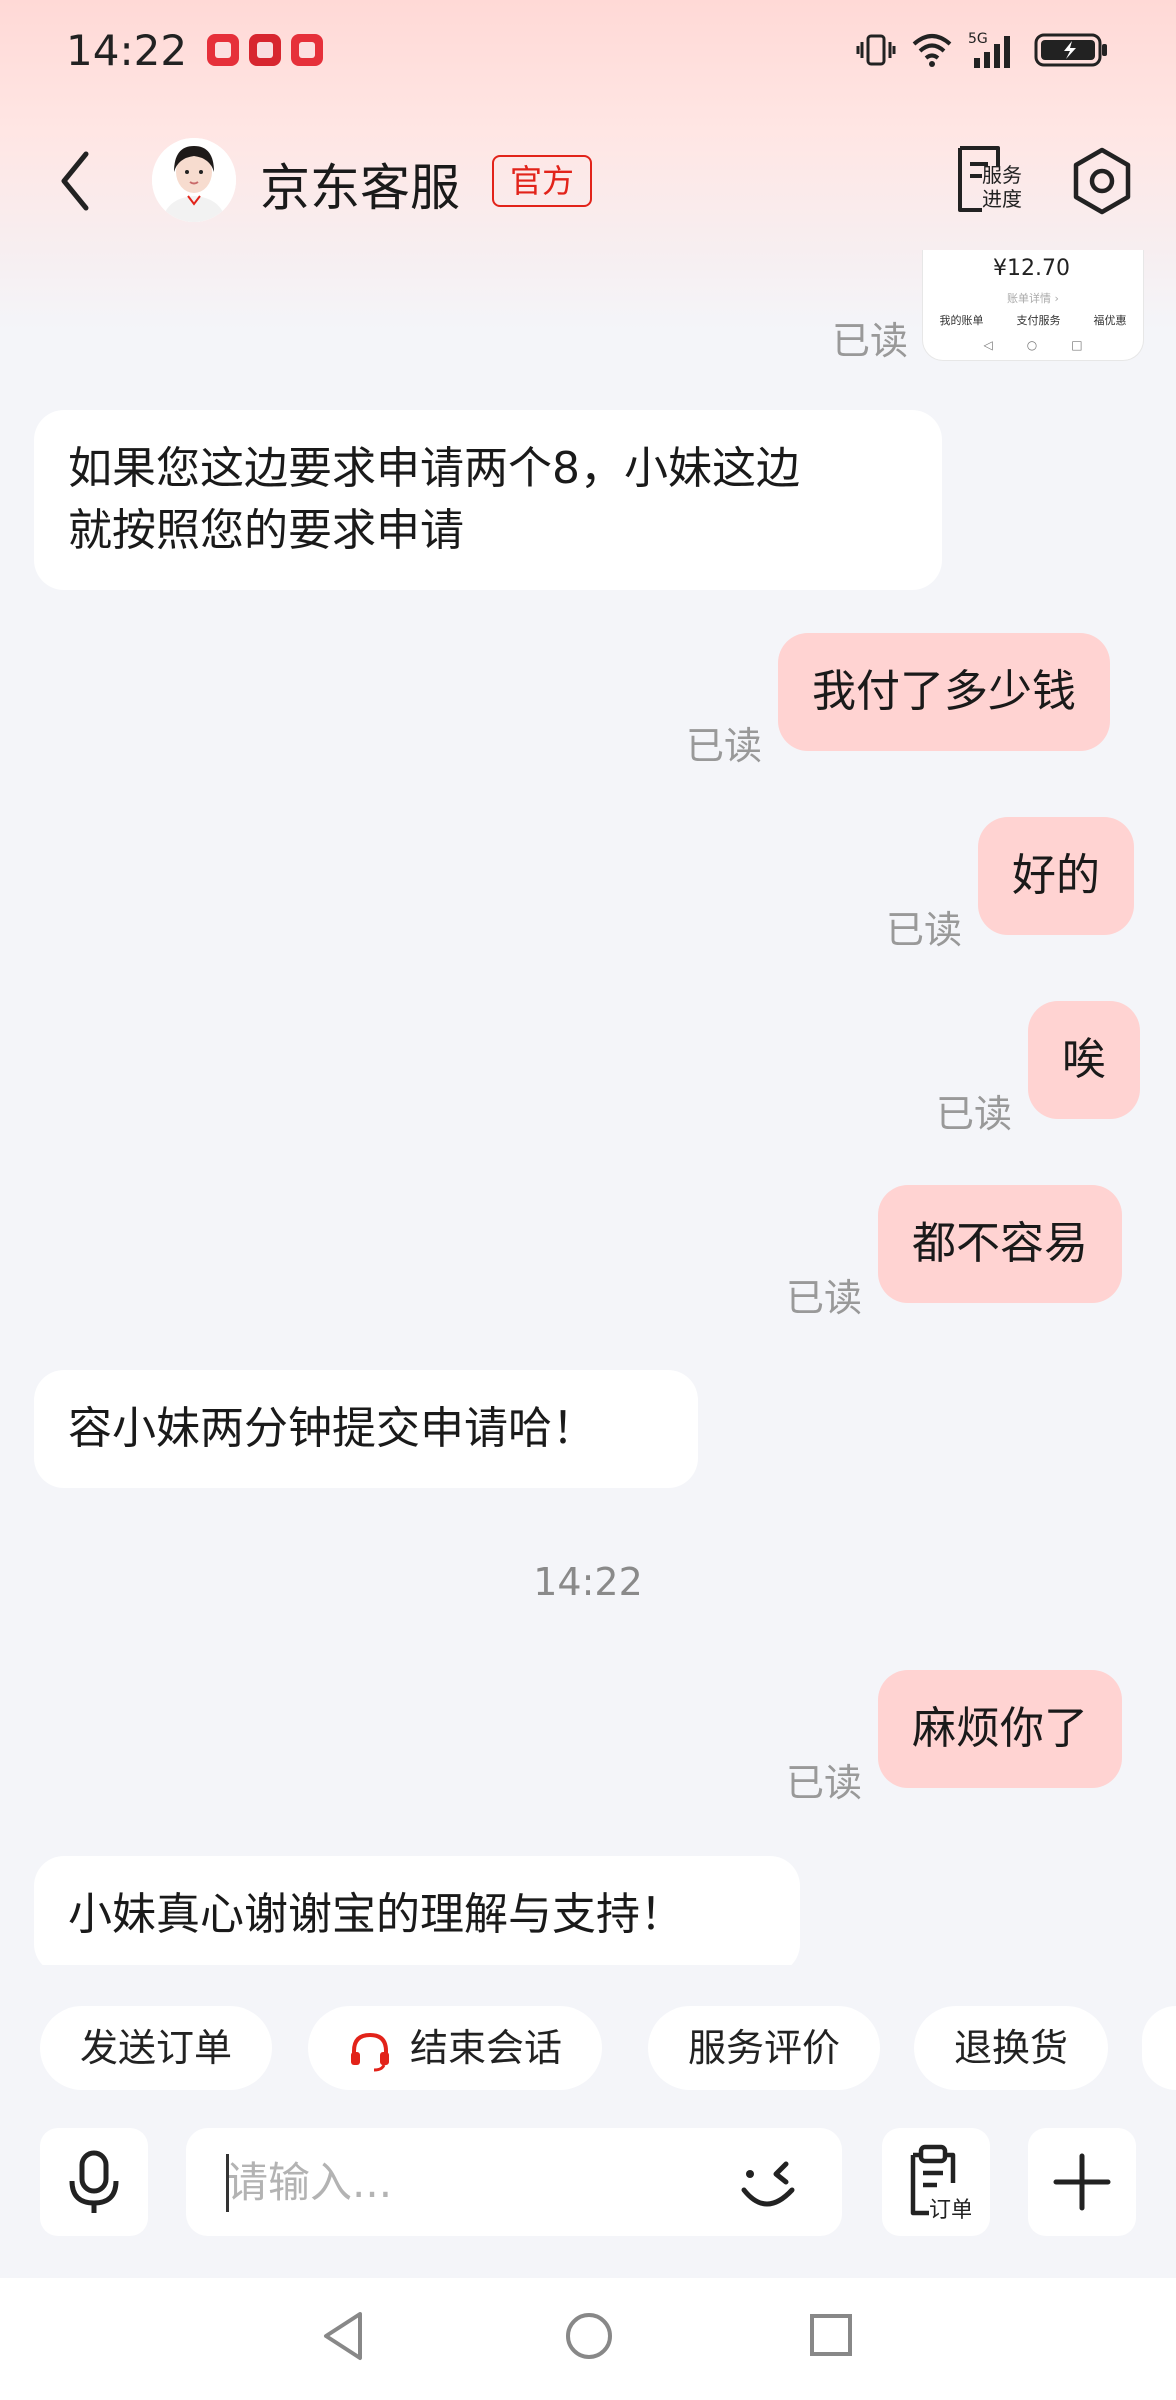 This screenshot has width=1176, height=2400. Describe the element at coordinates (1070, 50) in the screenshot. I see `battery-icon` at that location.